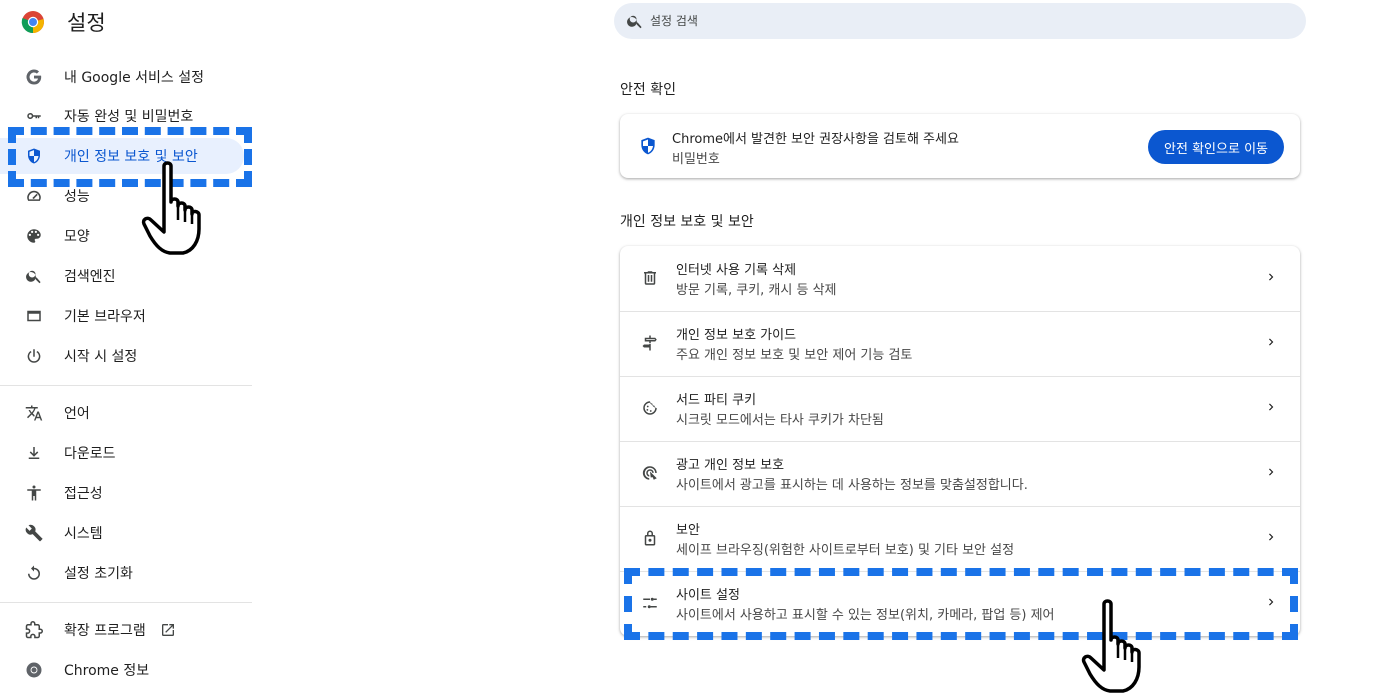 The image size is (1400, 700). What do you see at coordinates (98, 574) in the screenshot?
I see `sidebar-item-label: 설정 초기화` at bounding box center [98, 574].